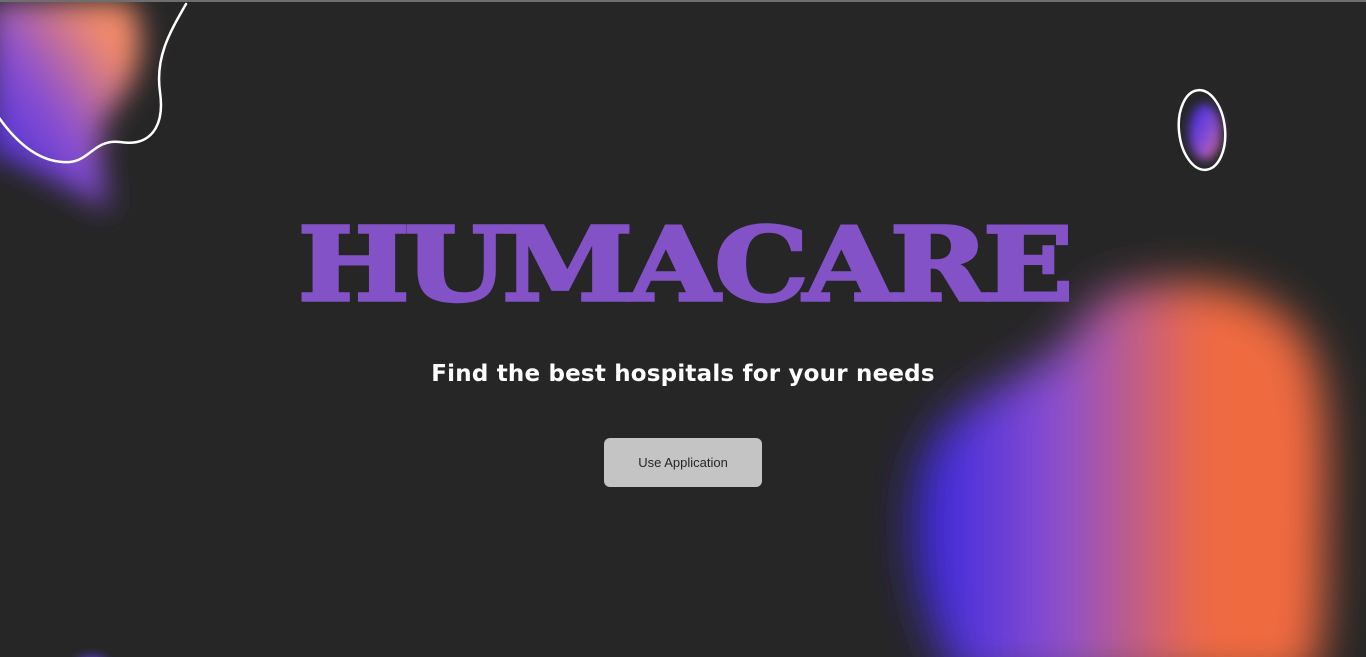  What do you see at coordinates (70, 107) in the screenshot?
I see `top-left-gradient-blob` at bounding box center [70, 107].